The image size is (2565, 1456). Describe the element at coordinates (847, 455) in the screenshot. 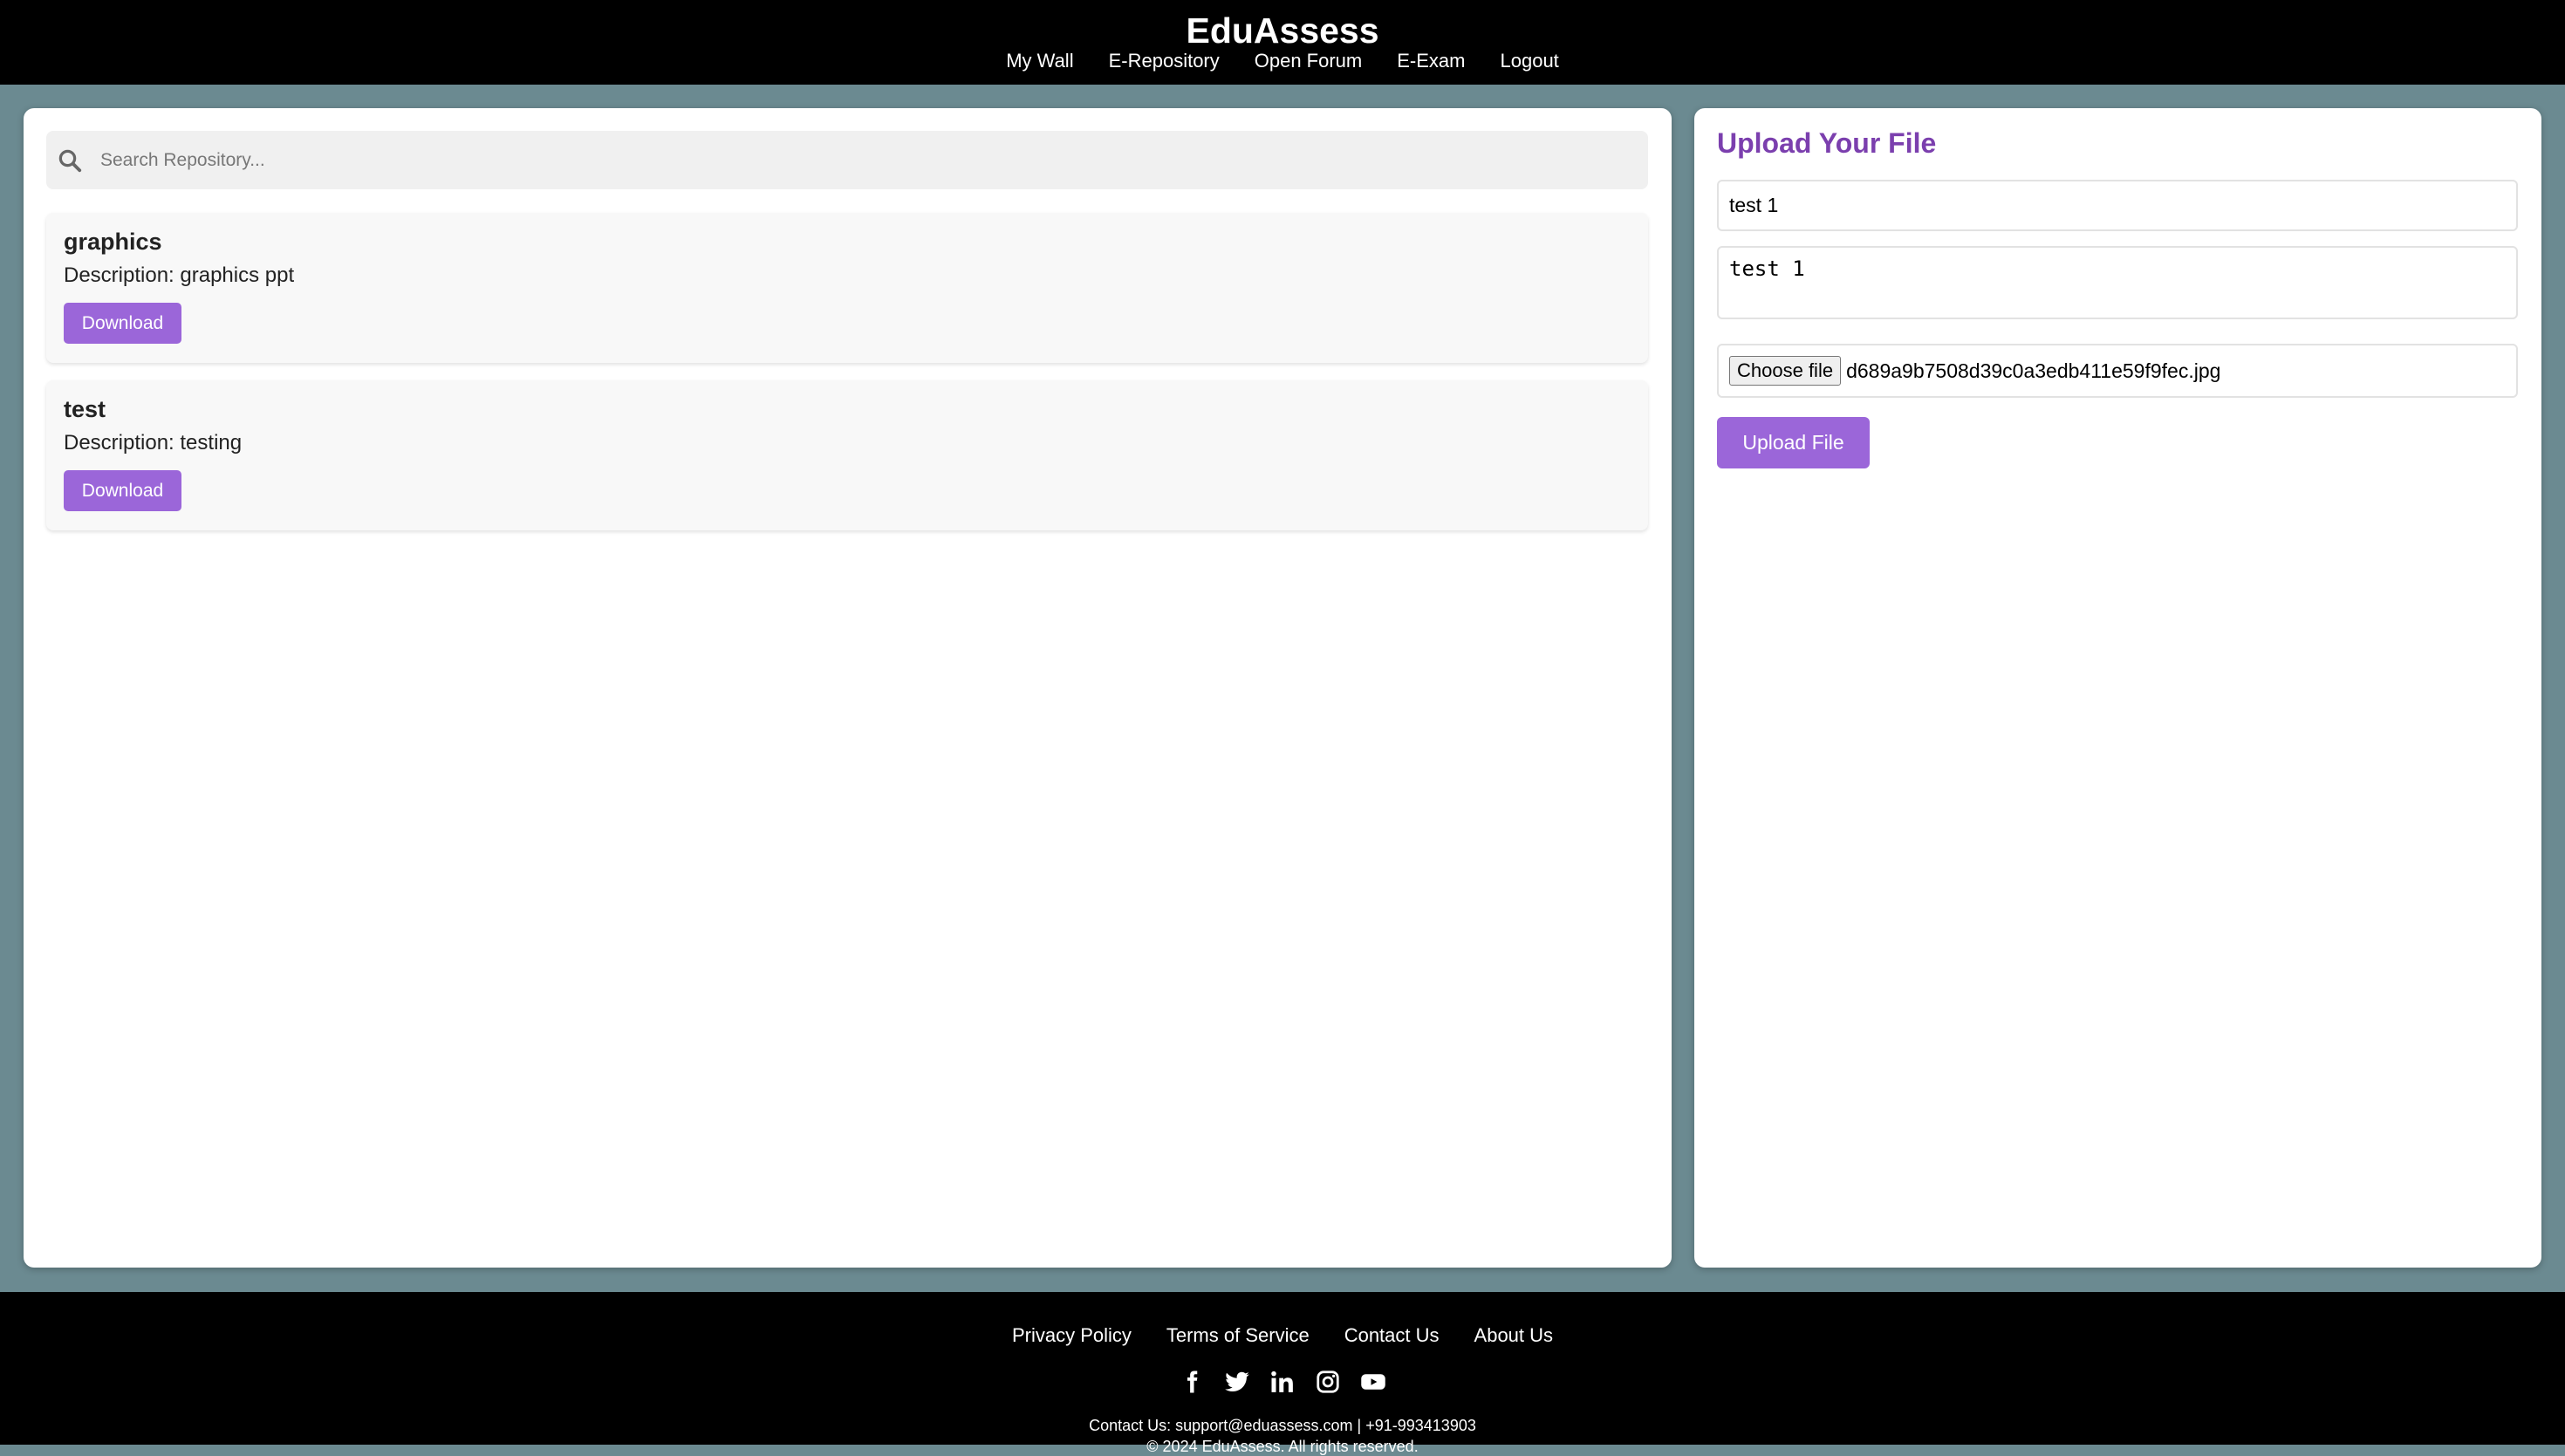

I see `repo-item-test: test Description: testing Download` at that location.